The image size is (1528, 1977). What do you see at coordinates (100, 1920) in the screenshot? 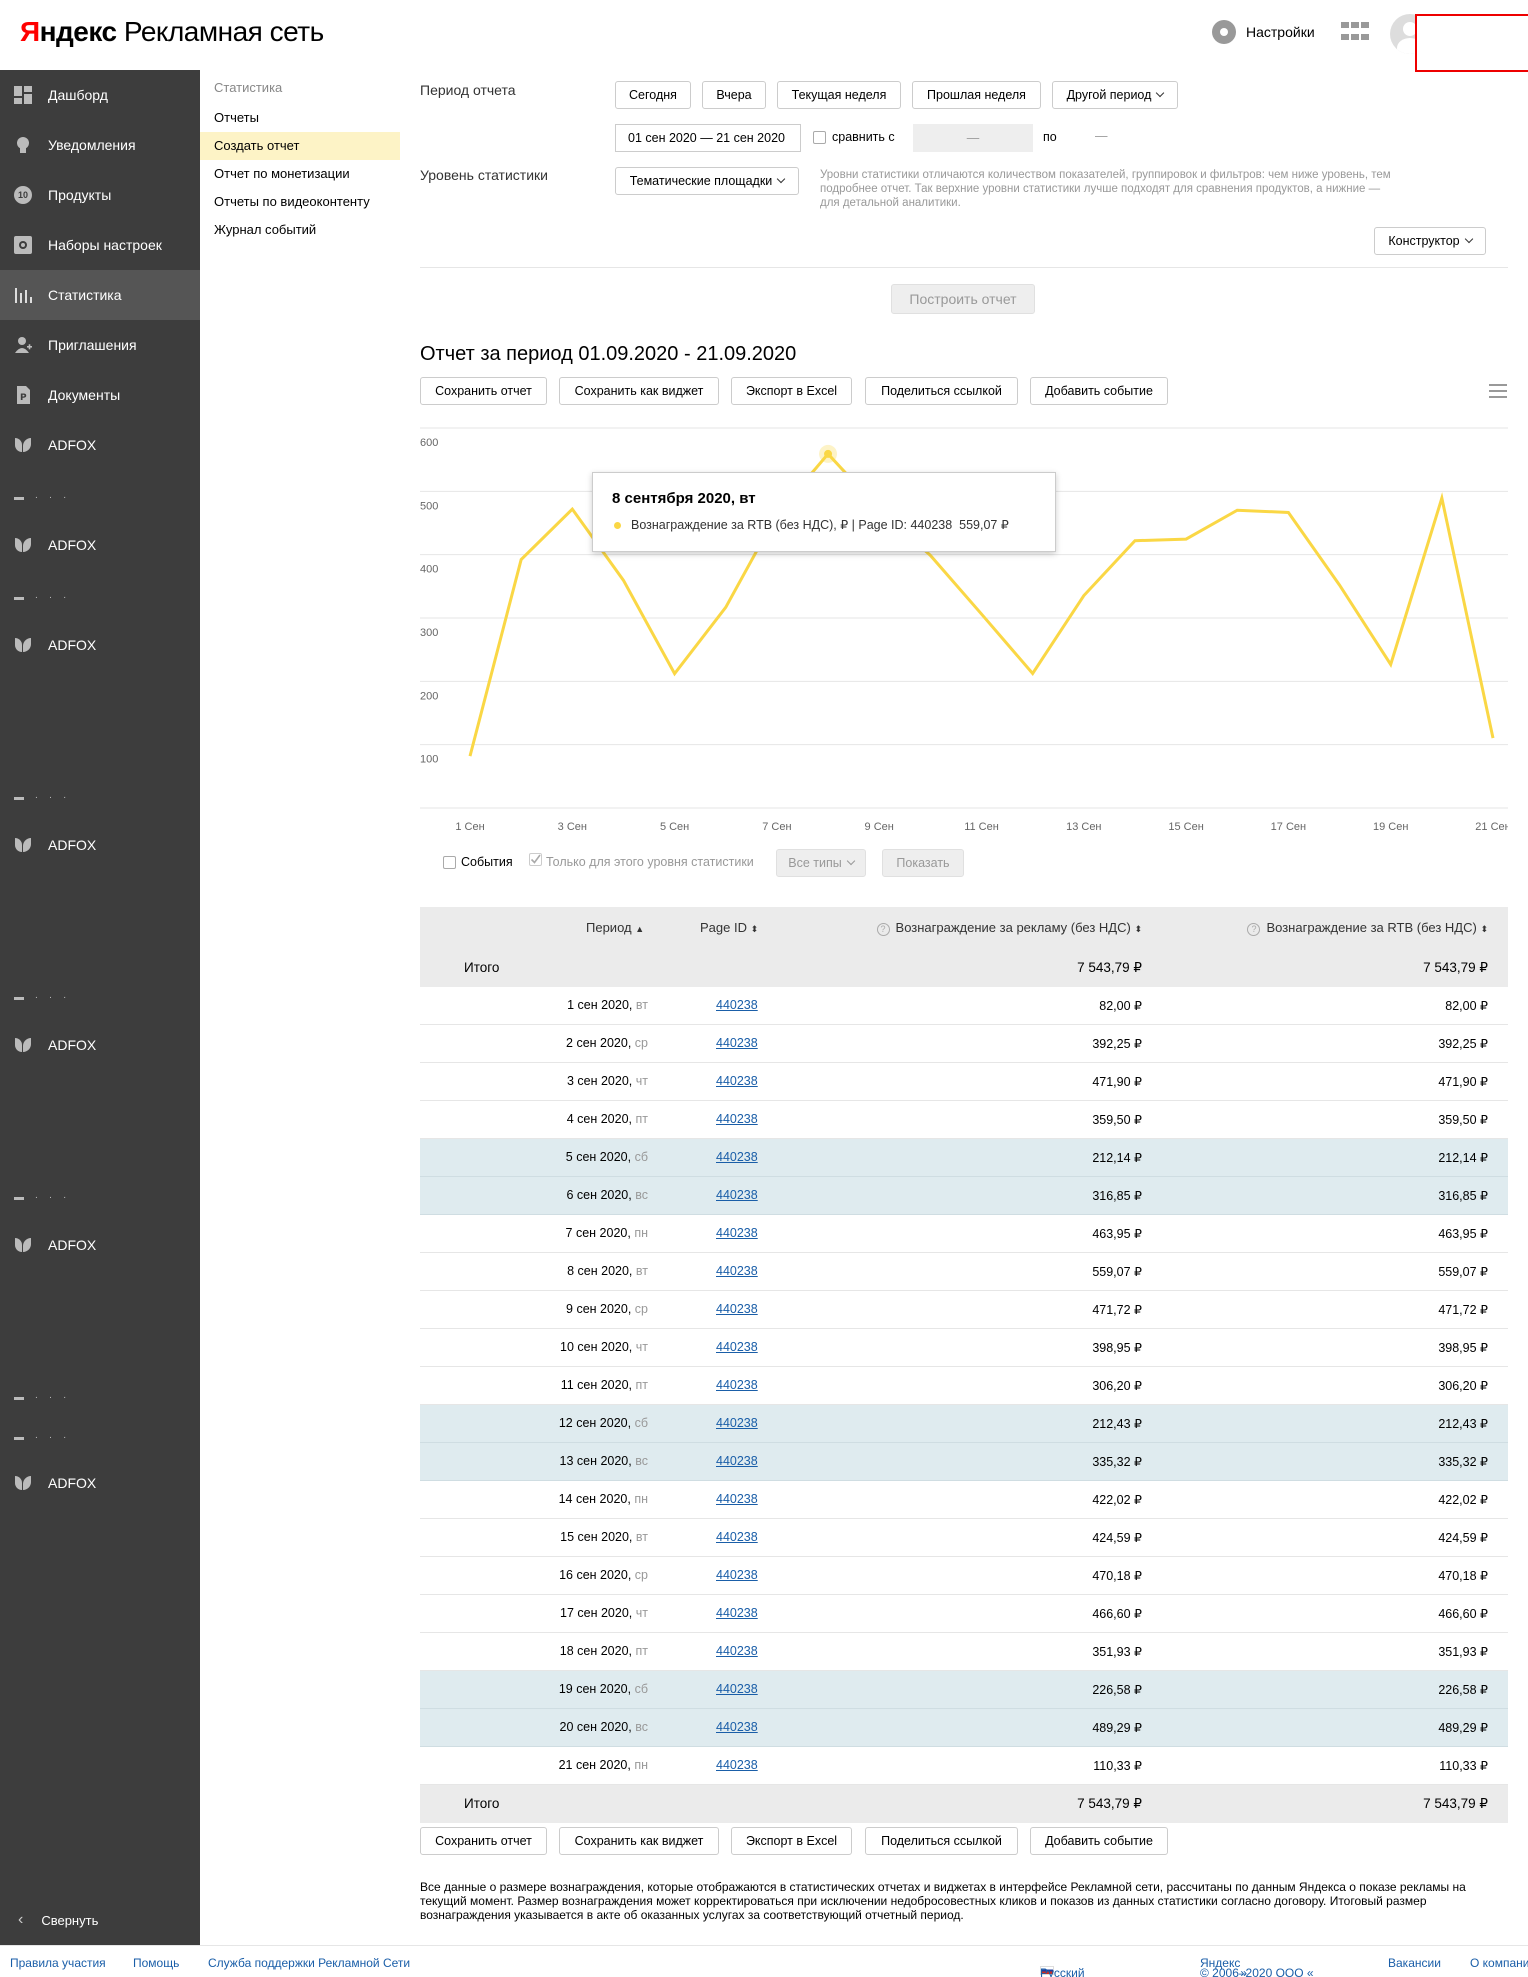
I see `collapse-sidebar-button: ‹ Свернуть` at bounding box center [100, 1920].